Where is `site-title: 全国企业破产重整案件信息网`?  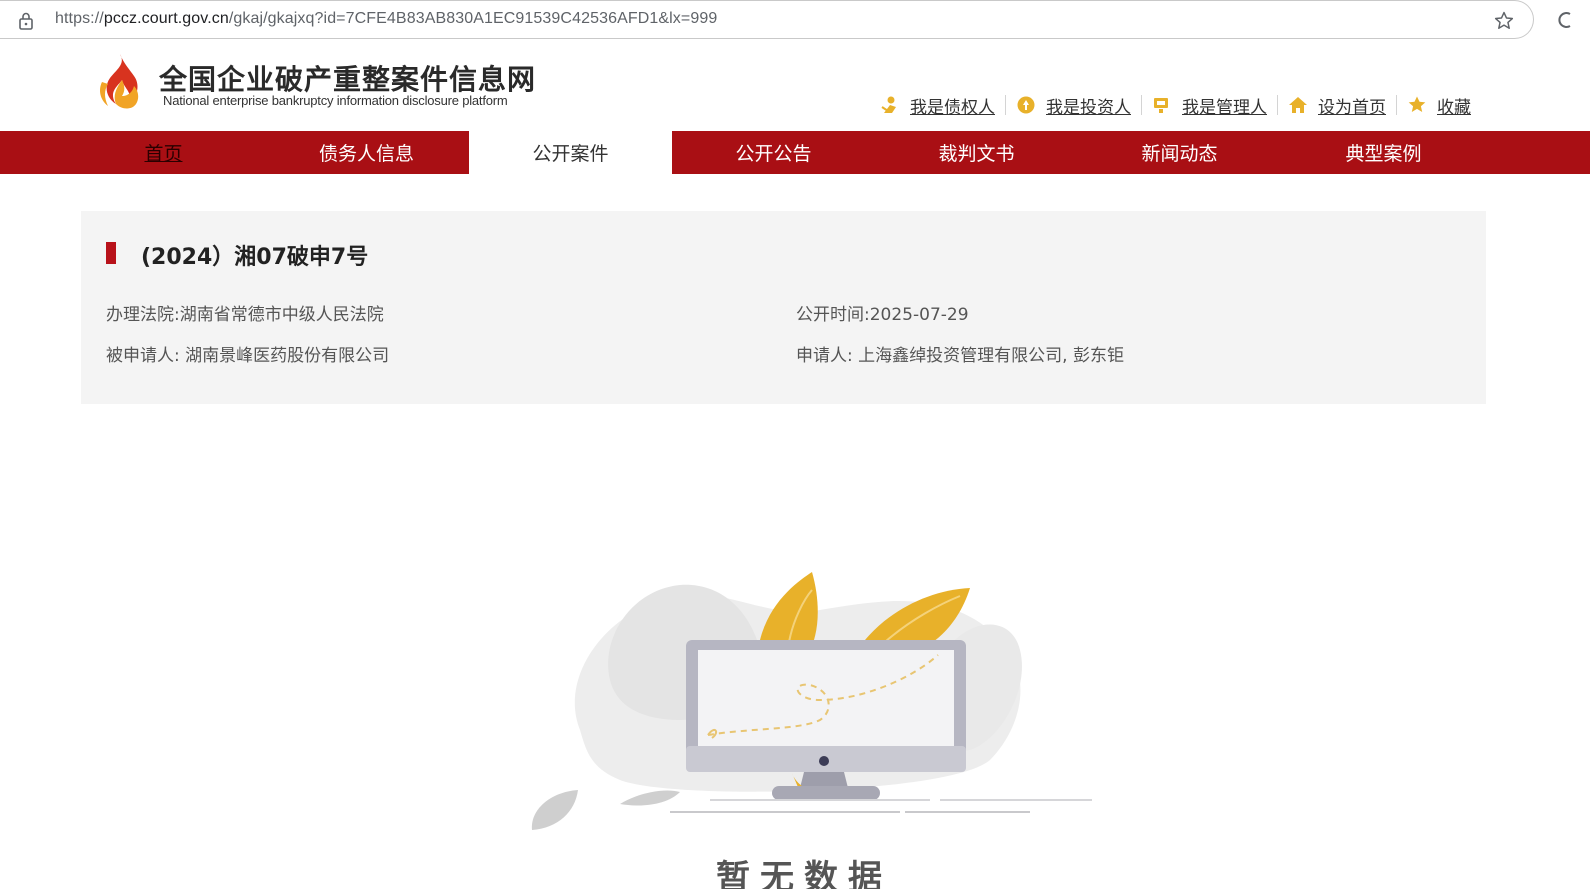
site-title: 全国企业破产重整案件信息网 is located at coordinates (348, 79).